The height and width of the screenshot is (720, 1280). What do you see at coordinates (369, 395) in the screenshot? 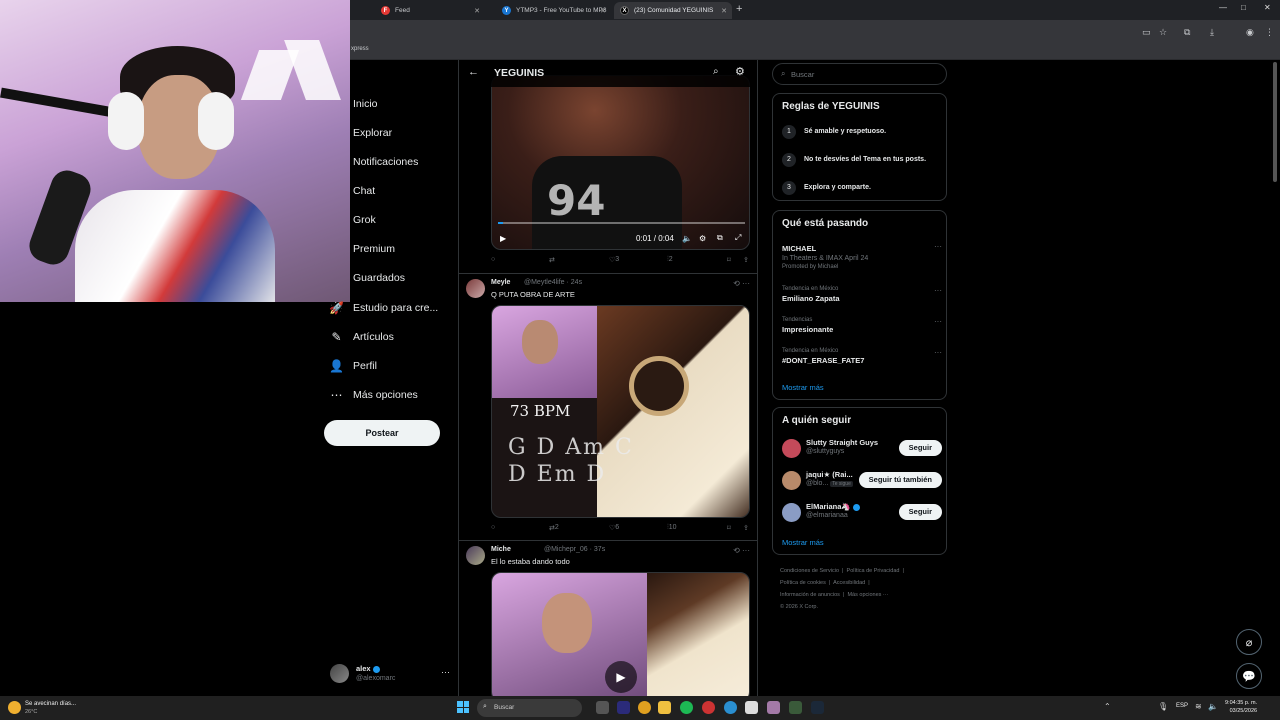
I see `nav-mas-opciones: ⋯ Más opciones` at bounding box center [369, 395].